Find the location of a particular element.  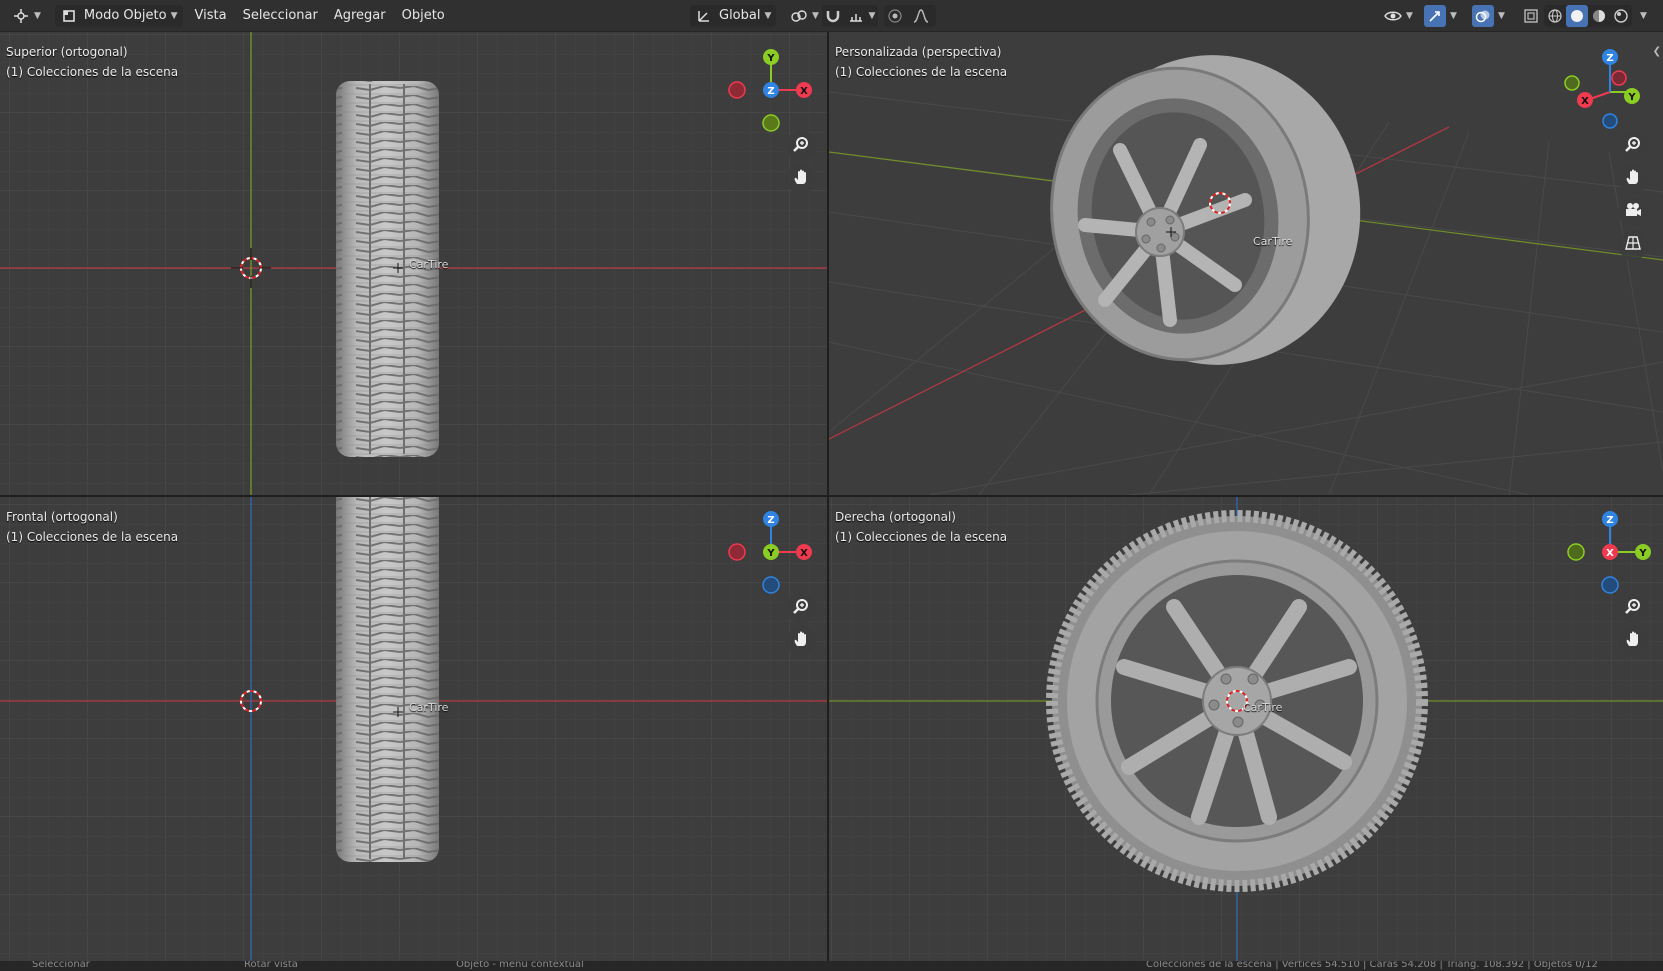

view-name: Personalizada (perspectiva) is located at coordinates (918, 52).